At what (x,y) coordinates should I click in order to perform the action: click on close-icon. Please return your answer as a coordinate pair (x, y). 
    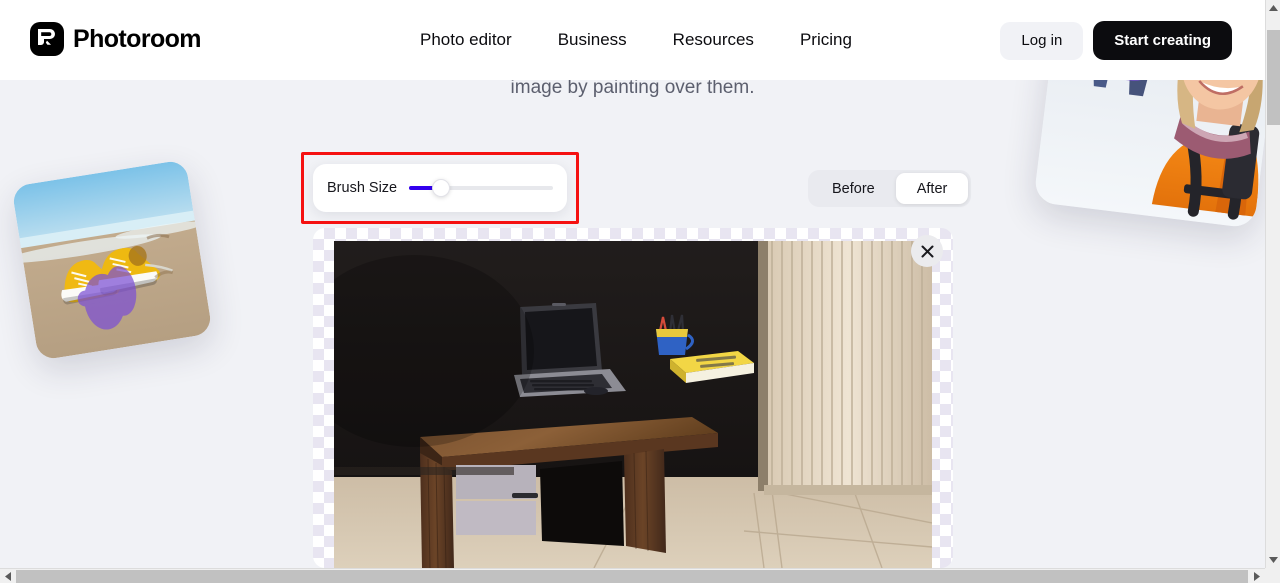
    Looking at the image, I should click on (927, 251).